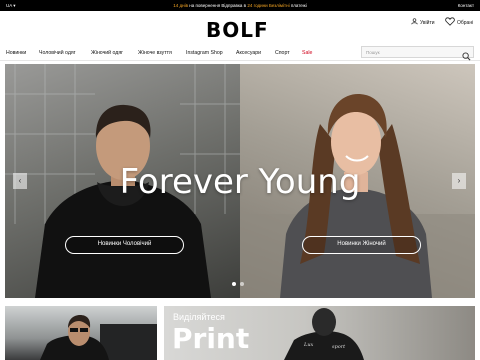 This screenshot has height=360, width=480. What do you see at coordinates (81, 333) in the screenshot?
I see `promo-tile-men` at bounding box center [81, 333].